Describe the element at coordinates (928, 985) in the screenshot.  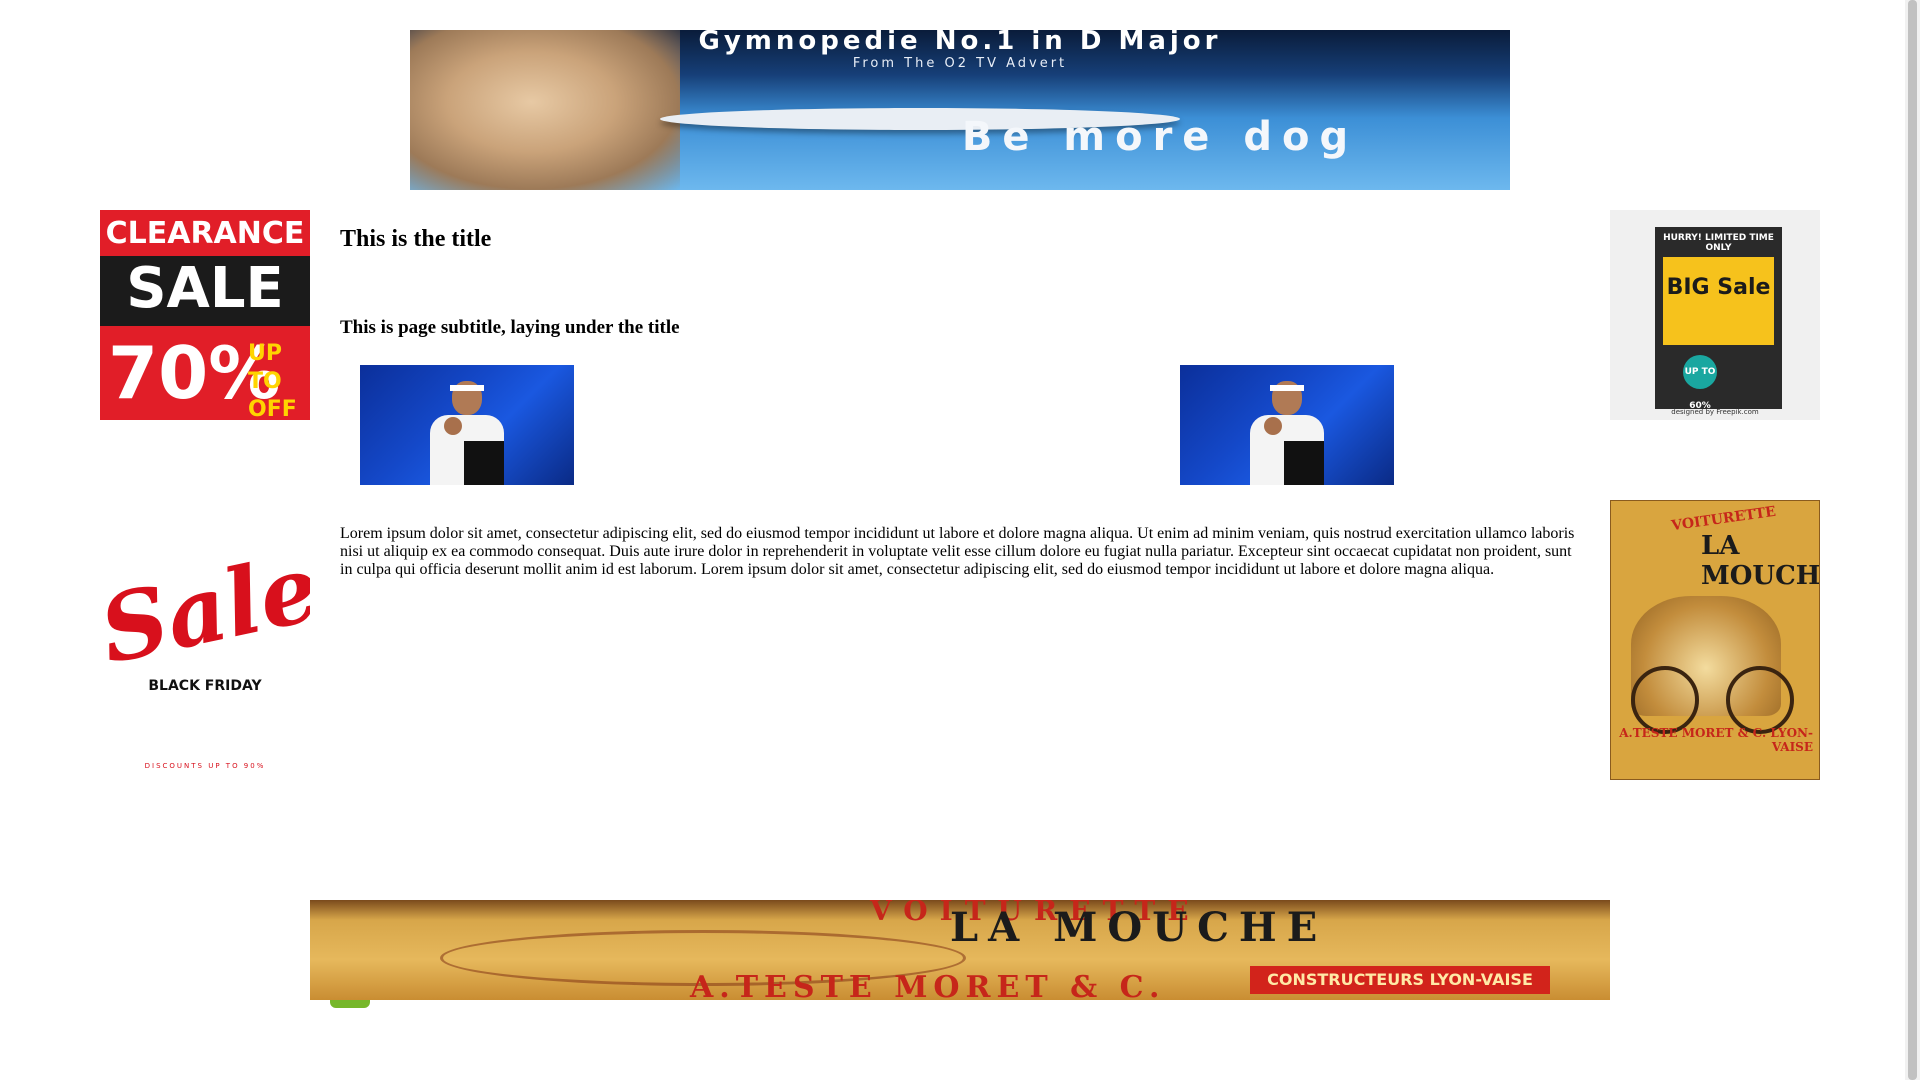
I see `banner-line: A.TESTE MORET & C.` at that location.